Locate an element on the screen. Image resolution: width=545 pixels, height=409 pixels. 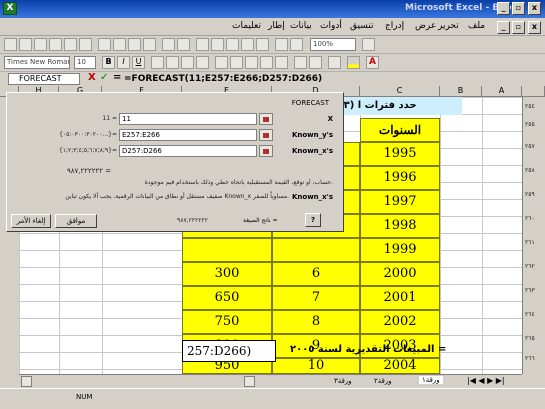
redo-icon is located at coordinates (183, 44).